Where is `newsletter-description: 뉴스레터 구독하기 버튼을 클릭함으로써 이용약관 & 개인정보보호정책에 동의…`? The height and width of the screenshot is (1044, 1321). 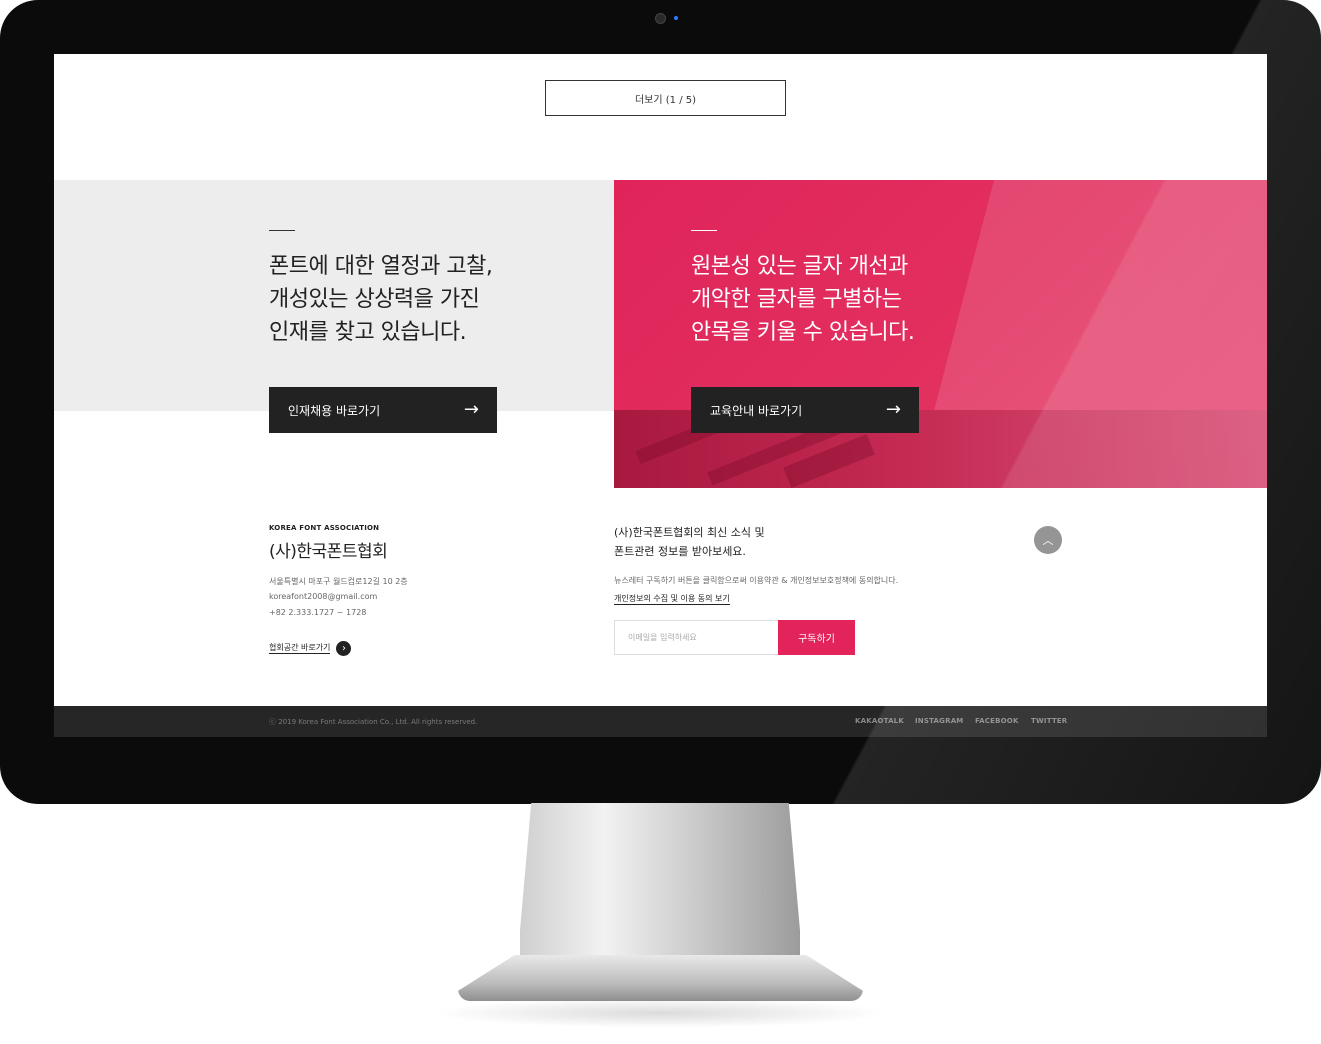 newsletter-description: 뉴스레터 구독하기 버튼을 클릭함으로써 이용약관 & 개인정보보호정책에 동의… is located at coordinates (756, 580).